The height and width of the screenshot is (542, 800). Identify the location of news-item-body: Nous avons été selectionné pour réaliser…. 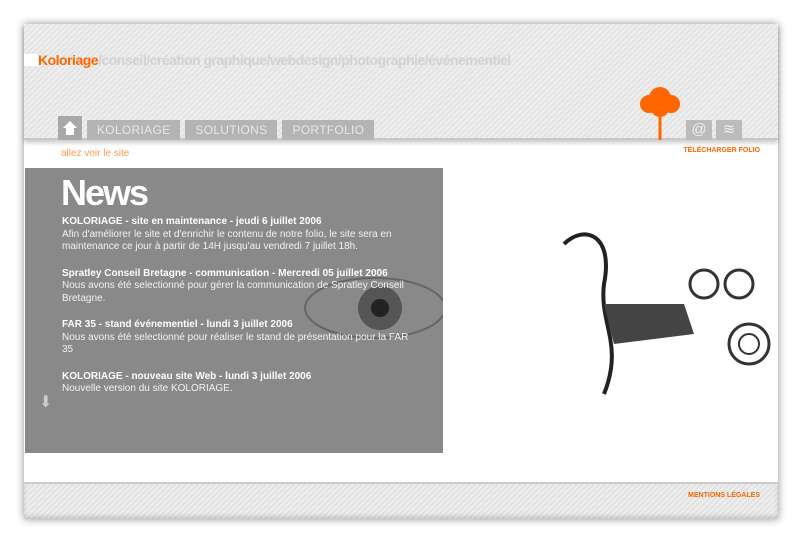
(235, 343).